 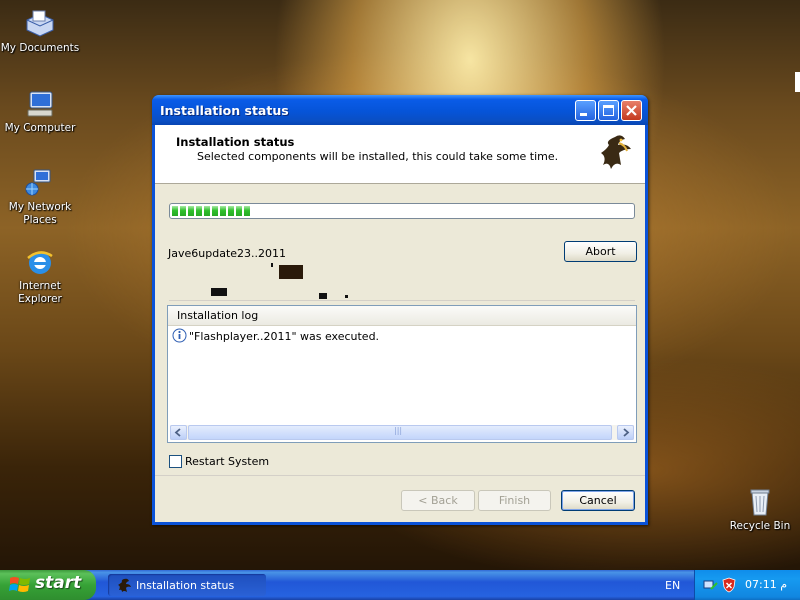 What do you see at coordinates (40, 104) in the screenshot?
I see `my-computer-icon` at bounding box center [40, 104].